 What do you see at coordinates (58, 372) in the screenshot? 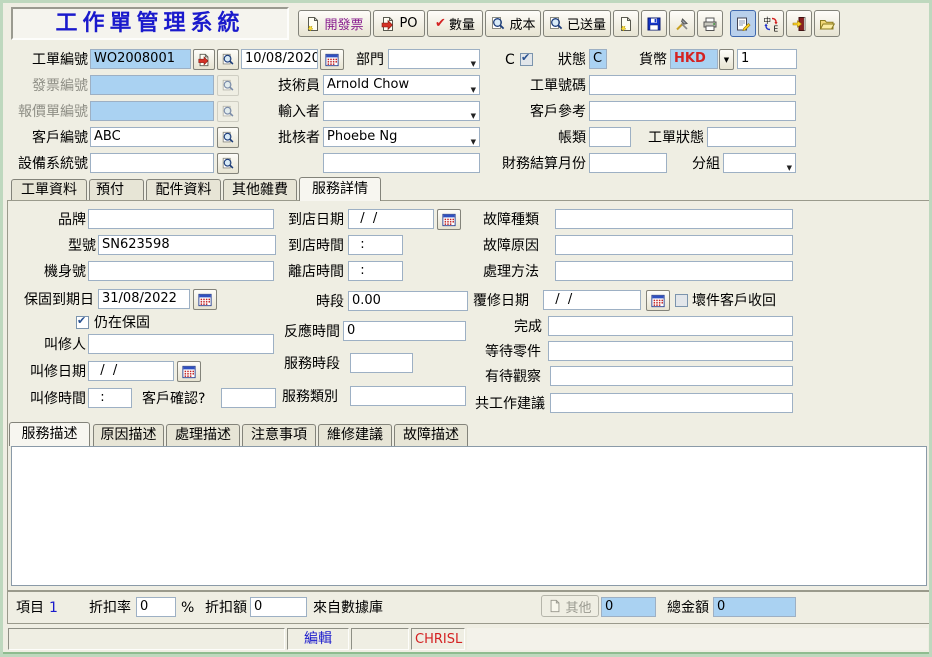
I see `call-date-label: 叫修日期` at bounding box center [58, 372].